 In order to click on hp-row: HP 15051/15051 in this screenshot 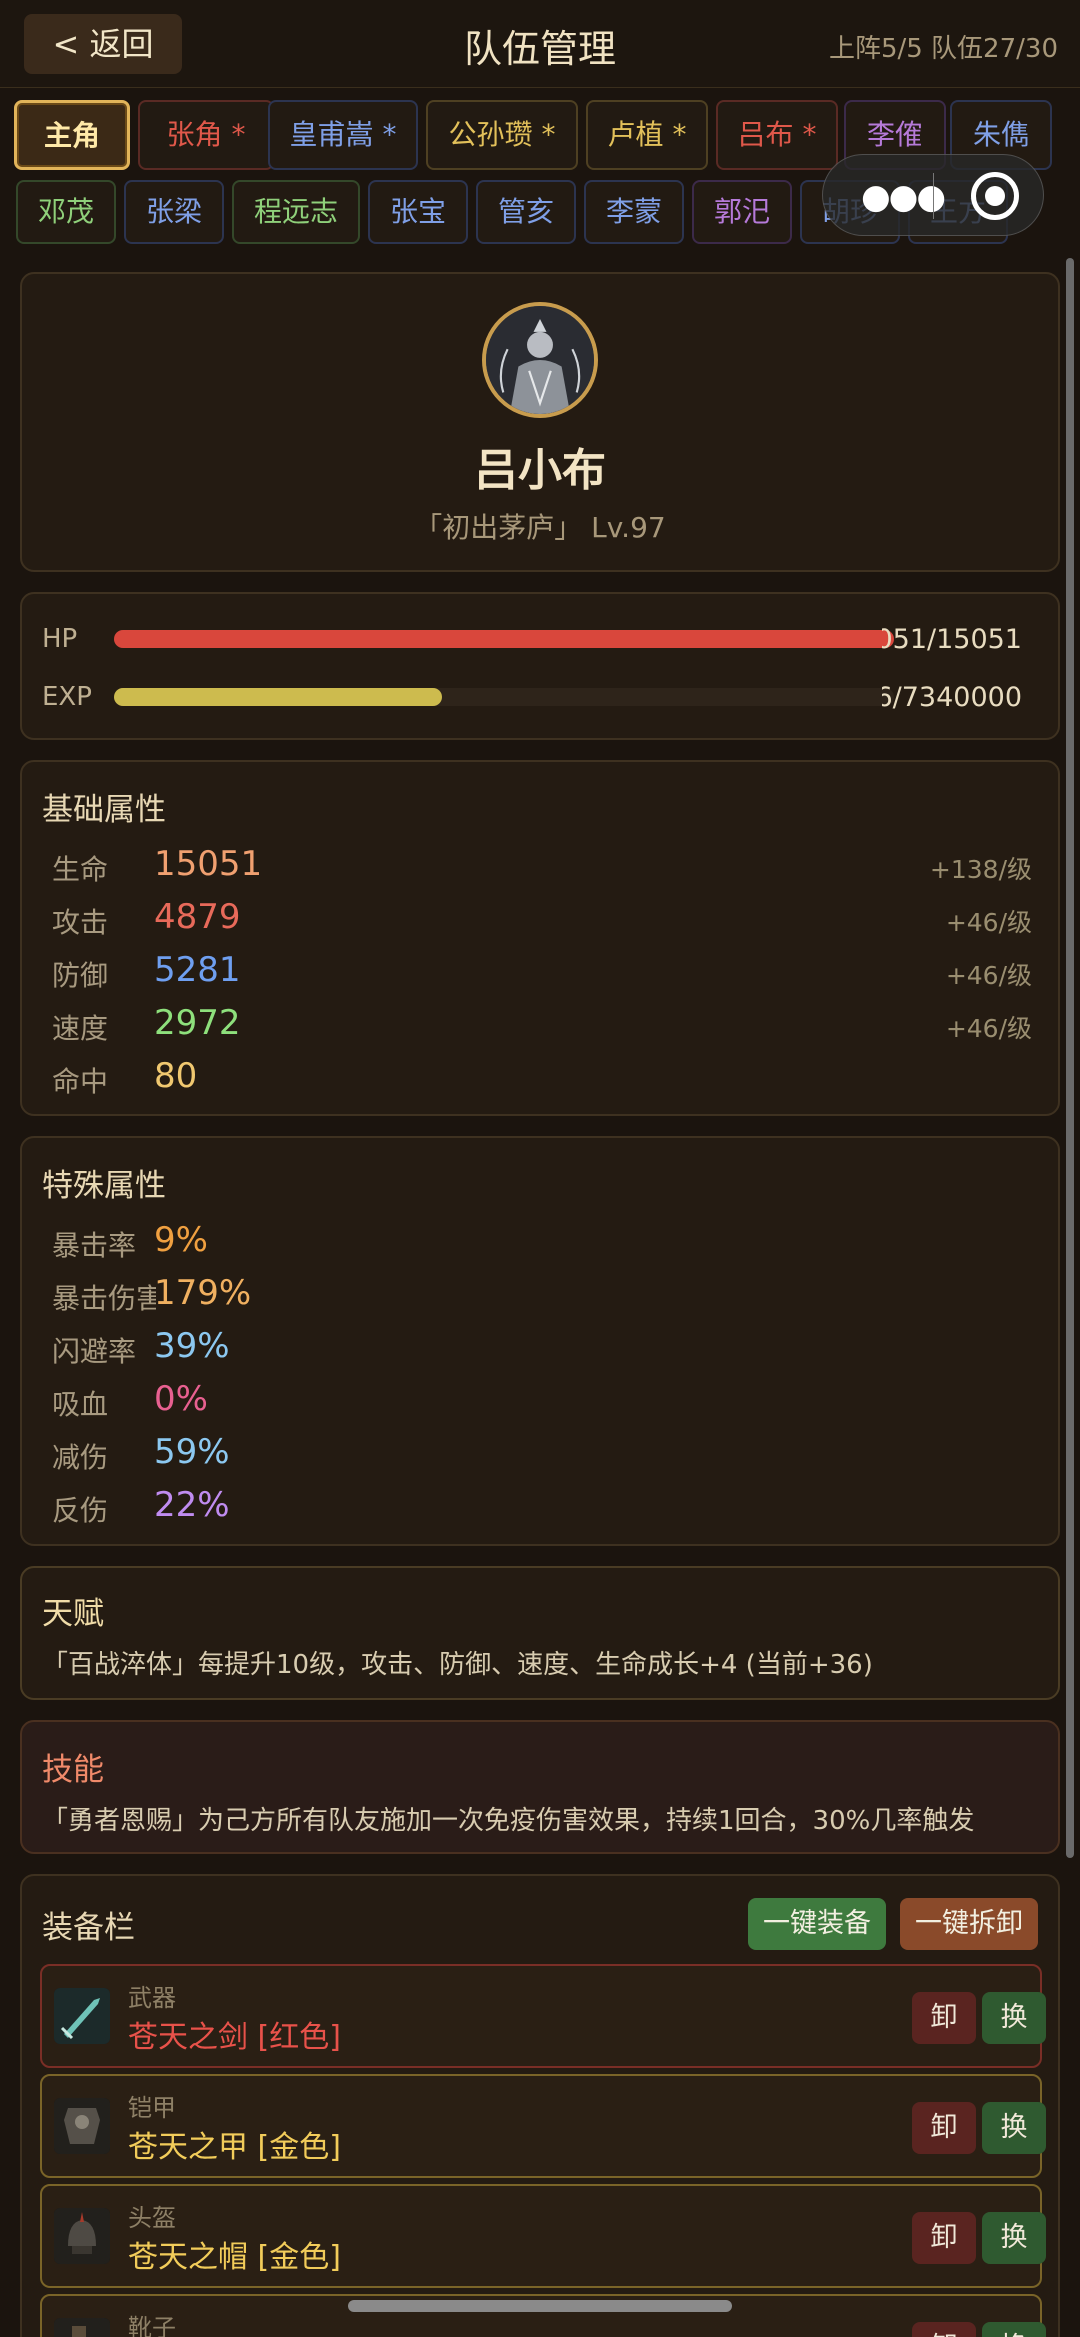, I will do `click(540, 642)`.